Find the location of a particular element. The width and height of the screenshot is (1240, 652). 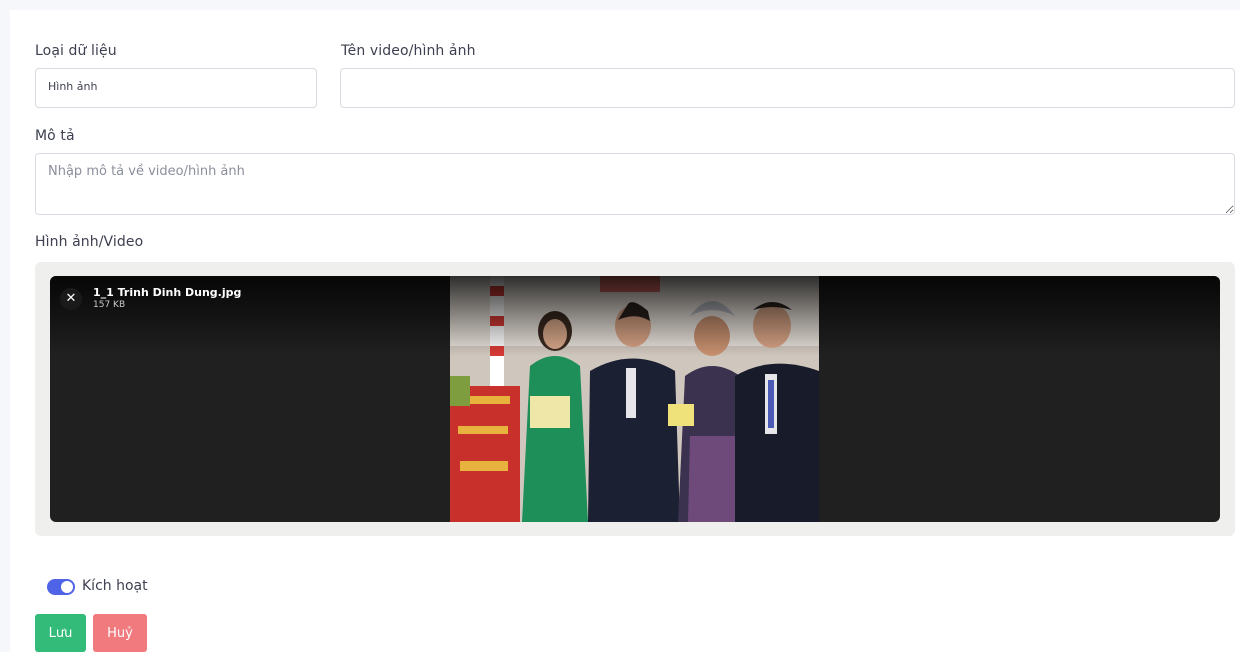

active-toggle is located at coordinates (61, 587).